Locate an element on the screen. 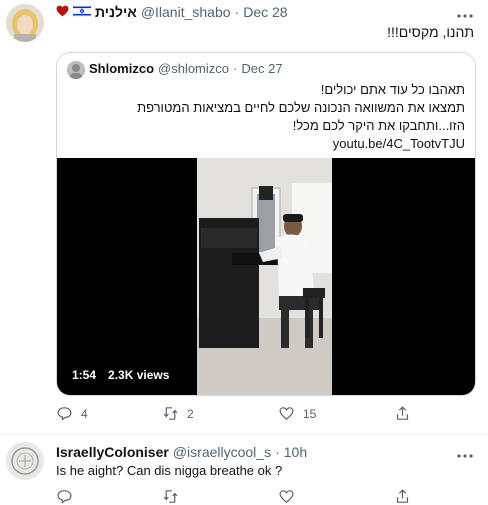 This screenshot has width=488, height=505. reply-button: 4 is located at coordinates (72, 413).